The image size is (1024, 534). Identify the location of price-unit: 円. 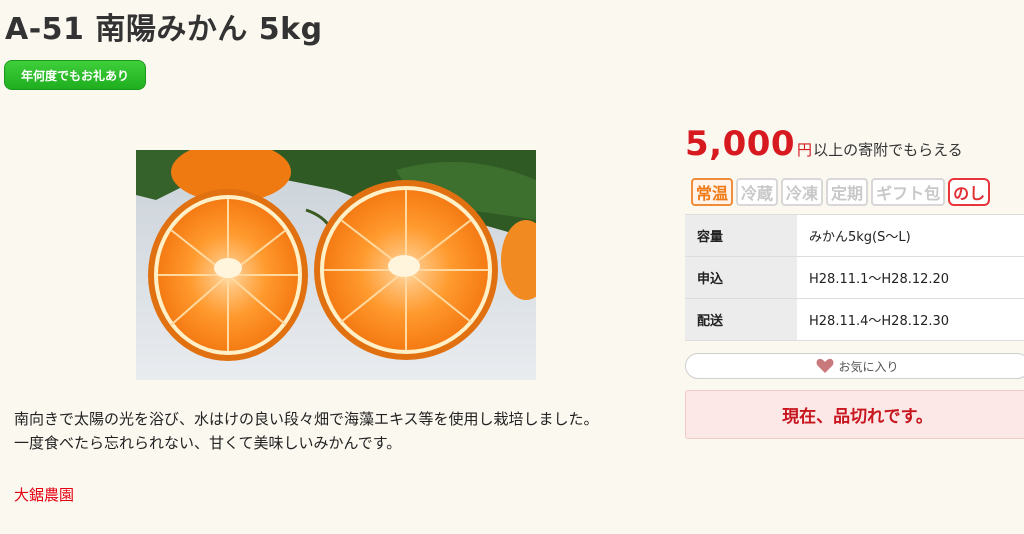
(805, 150).